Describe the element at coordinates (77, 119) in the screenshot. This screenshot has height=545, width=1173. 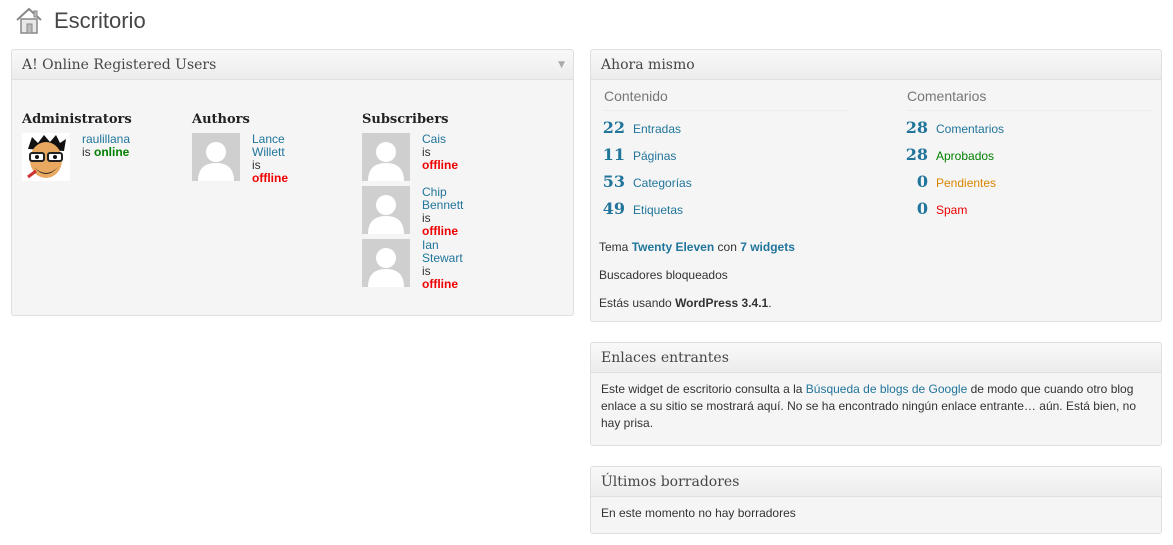
I see `column-title: Administrators` at that location.